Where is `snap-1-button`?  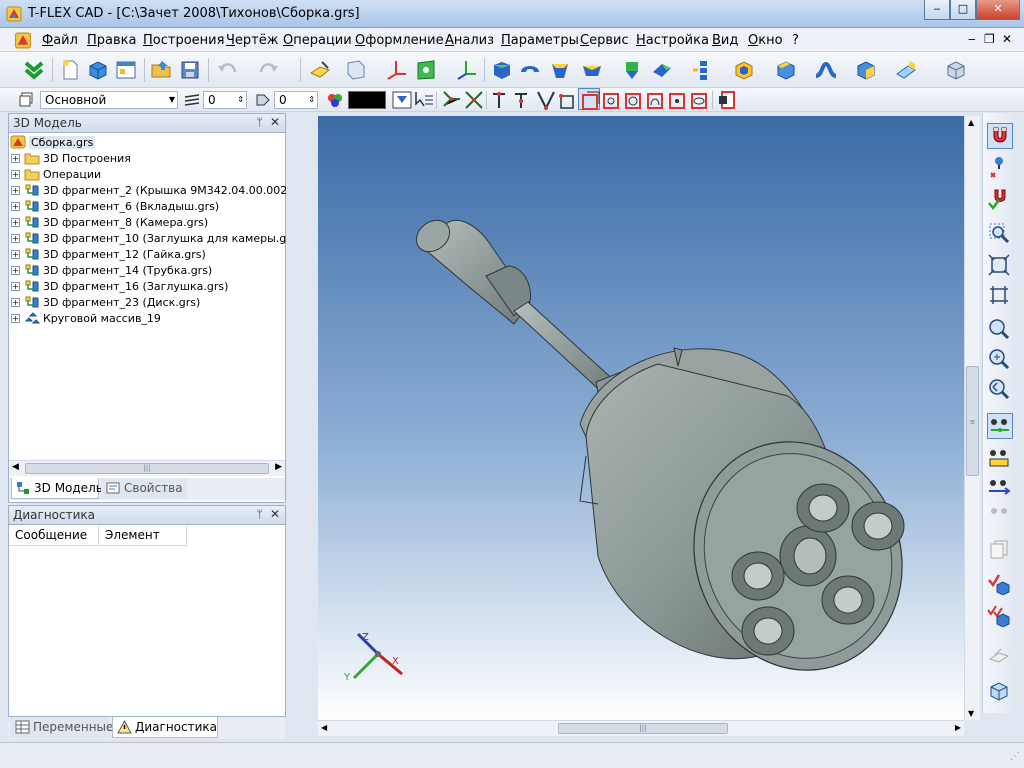
snap-1-button is located at coordinates (451, 99).